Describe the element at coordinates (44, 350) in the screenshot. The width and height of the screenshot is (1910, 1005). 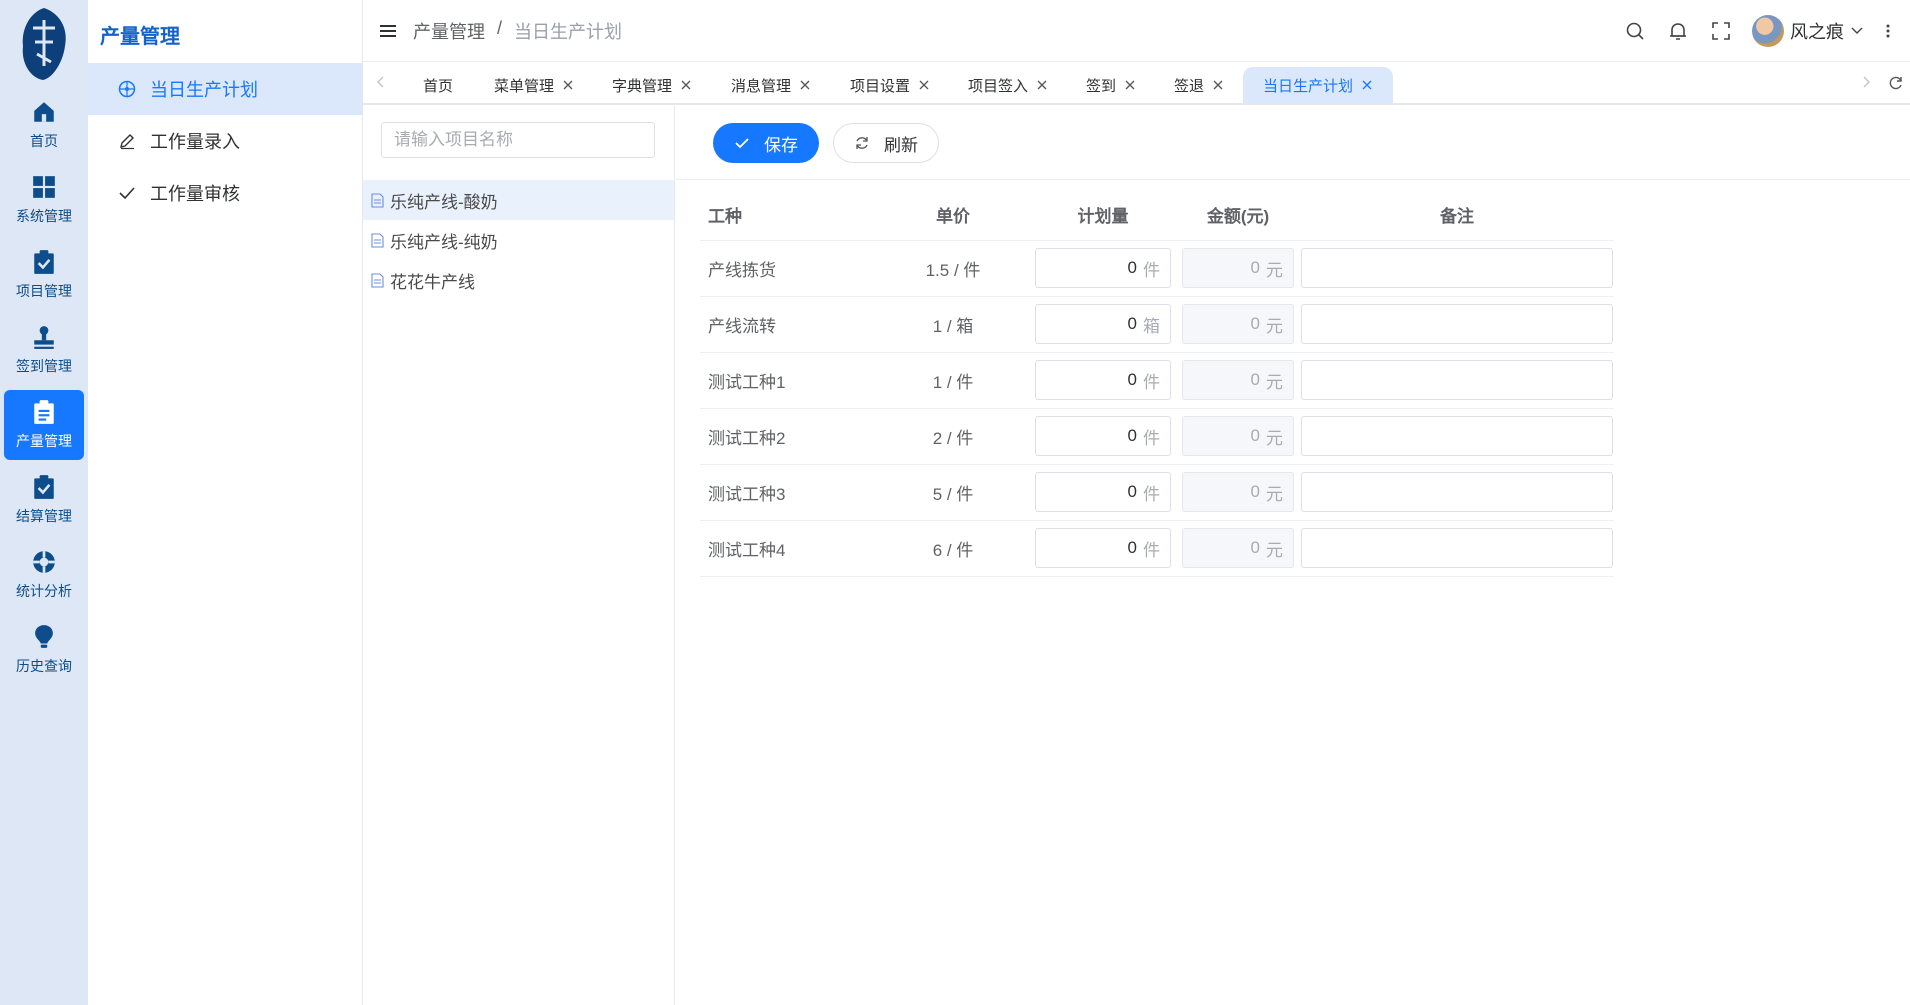
I see `rail-item-signin: 签到管理` at that location.